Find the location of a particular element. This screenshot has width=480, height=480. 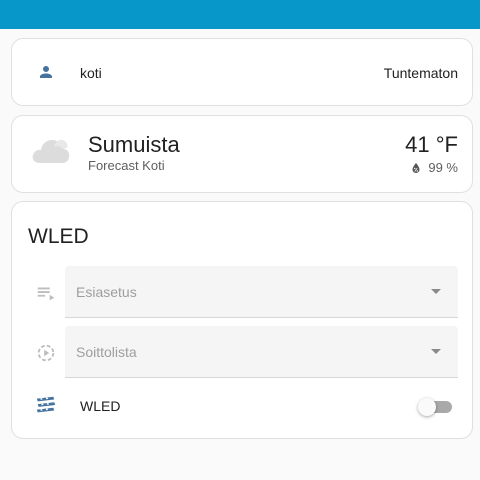

fog-cloud-icon is located at coordinates (51, 151).